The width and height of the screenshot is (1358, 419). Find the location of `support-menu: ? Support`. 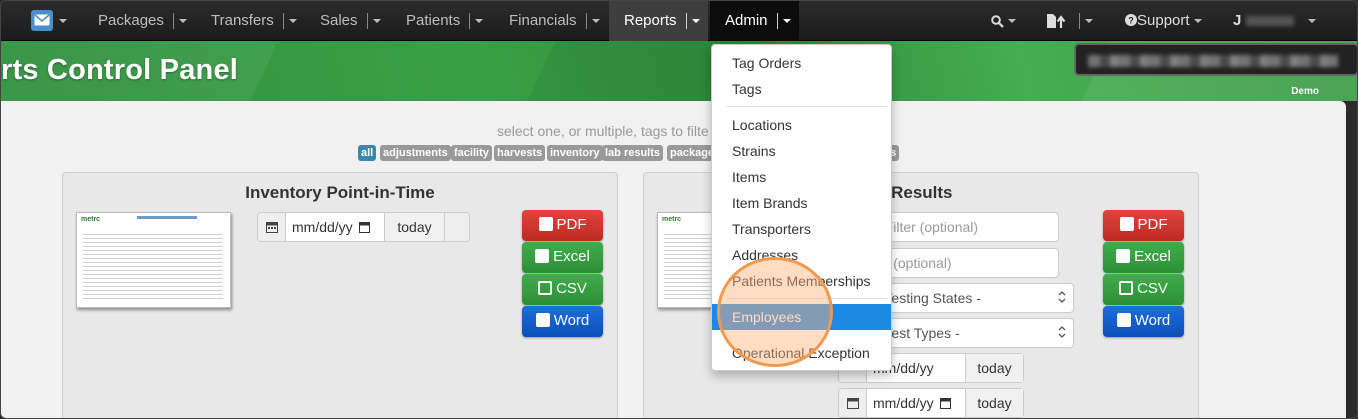

support-menu: ? Support is located at coordinates (1163, 21).